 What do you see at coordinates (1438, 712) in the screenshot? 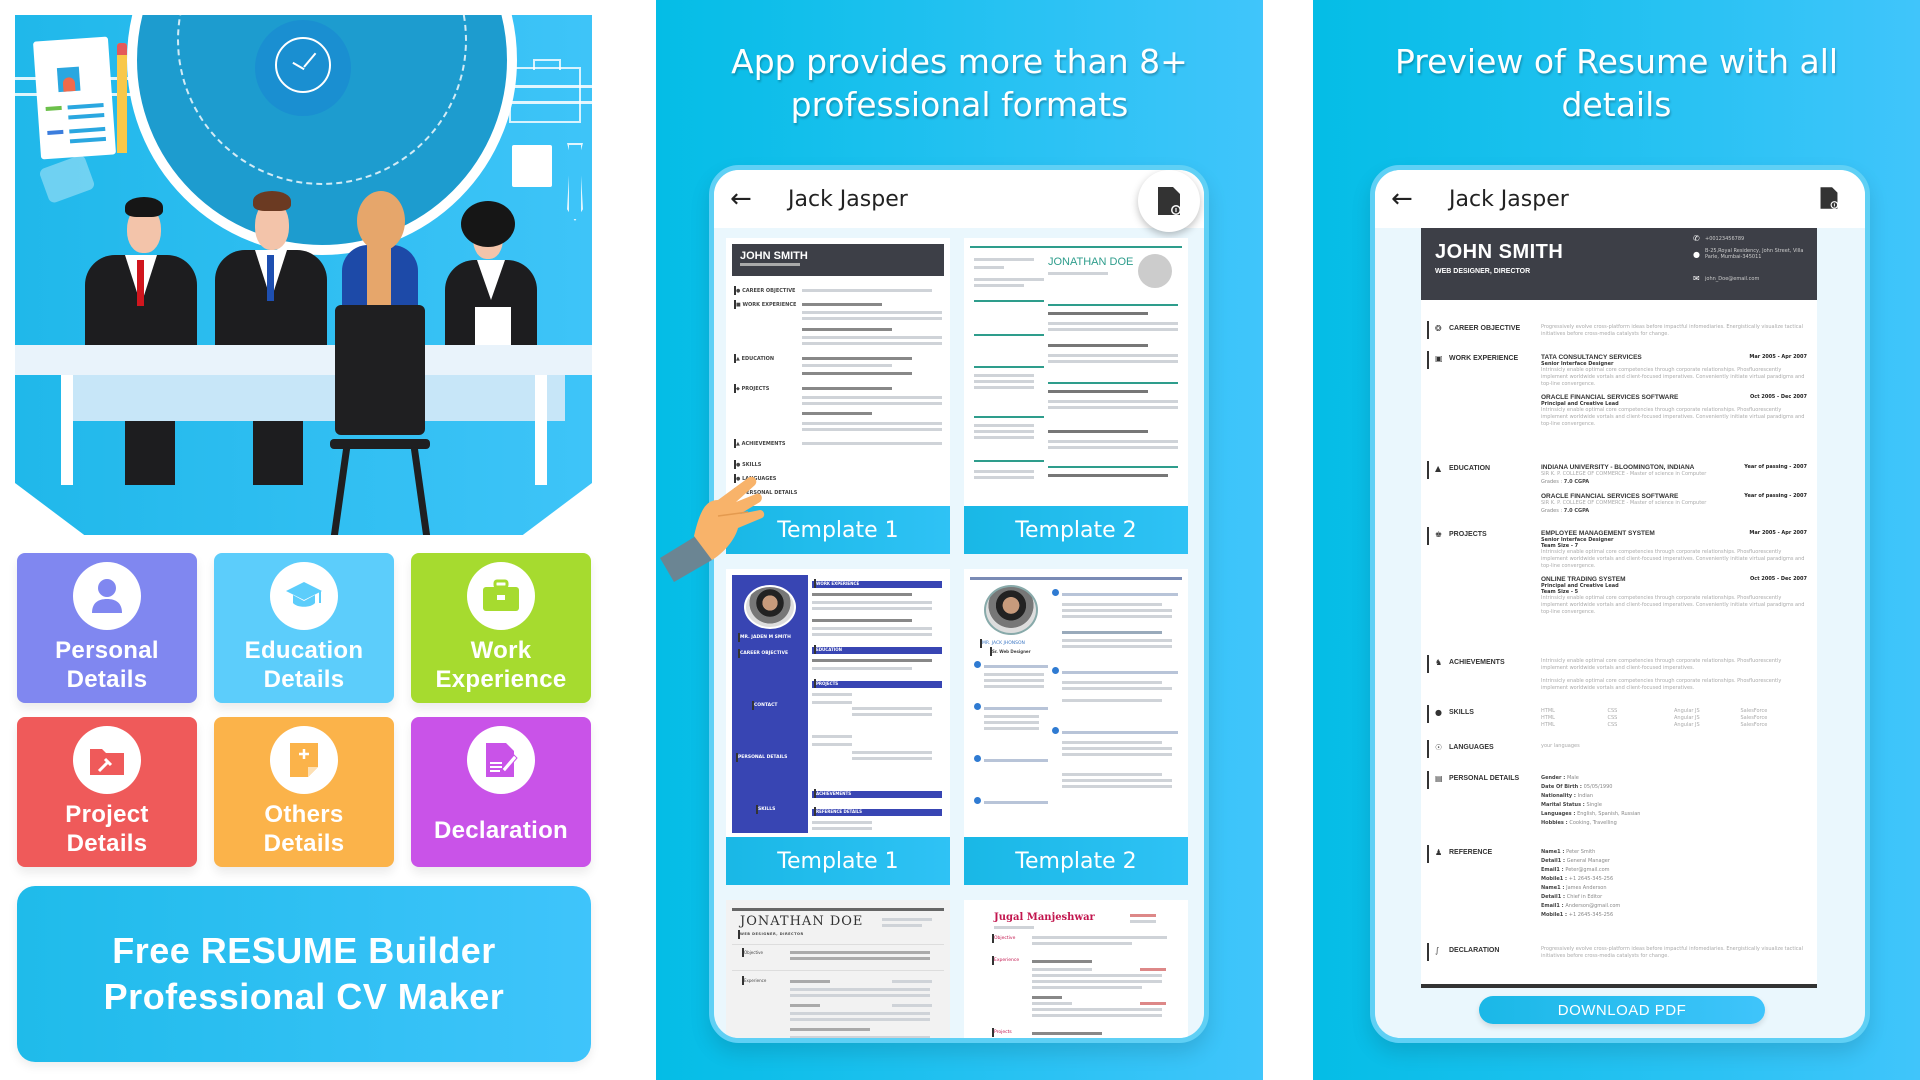
I see `lightbulb-icon: ●` at bounding box center [1438, 712].